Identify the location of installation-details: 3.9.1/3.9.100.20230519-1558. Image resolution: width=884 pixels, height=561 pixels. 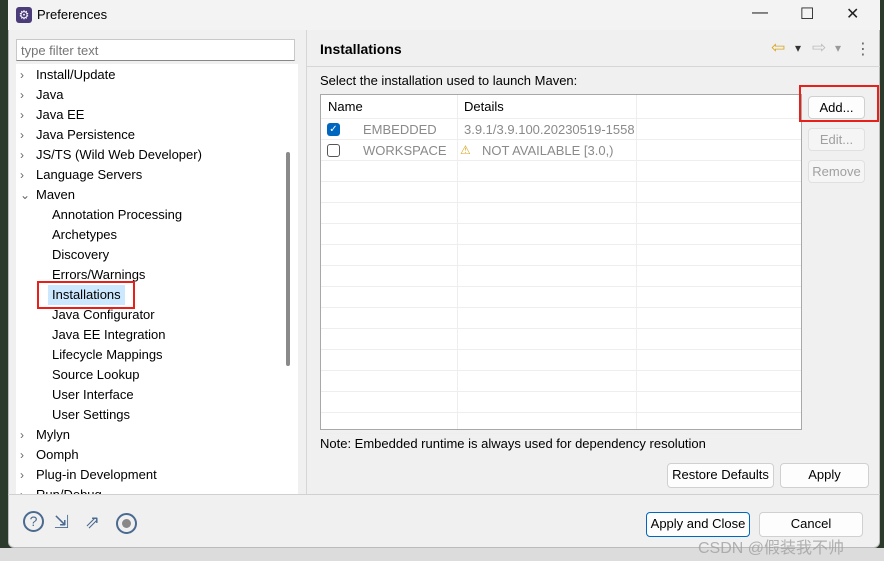
(549, 129).